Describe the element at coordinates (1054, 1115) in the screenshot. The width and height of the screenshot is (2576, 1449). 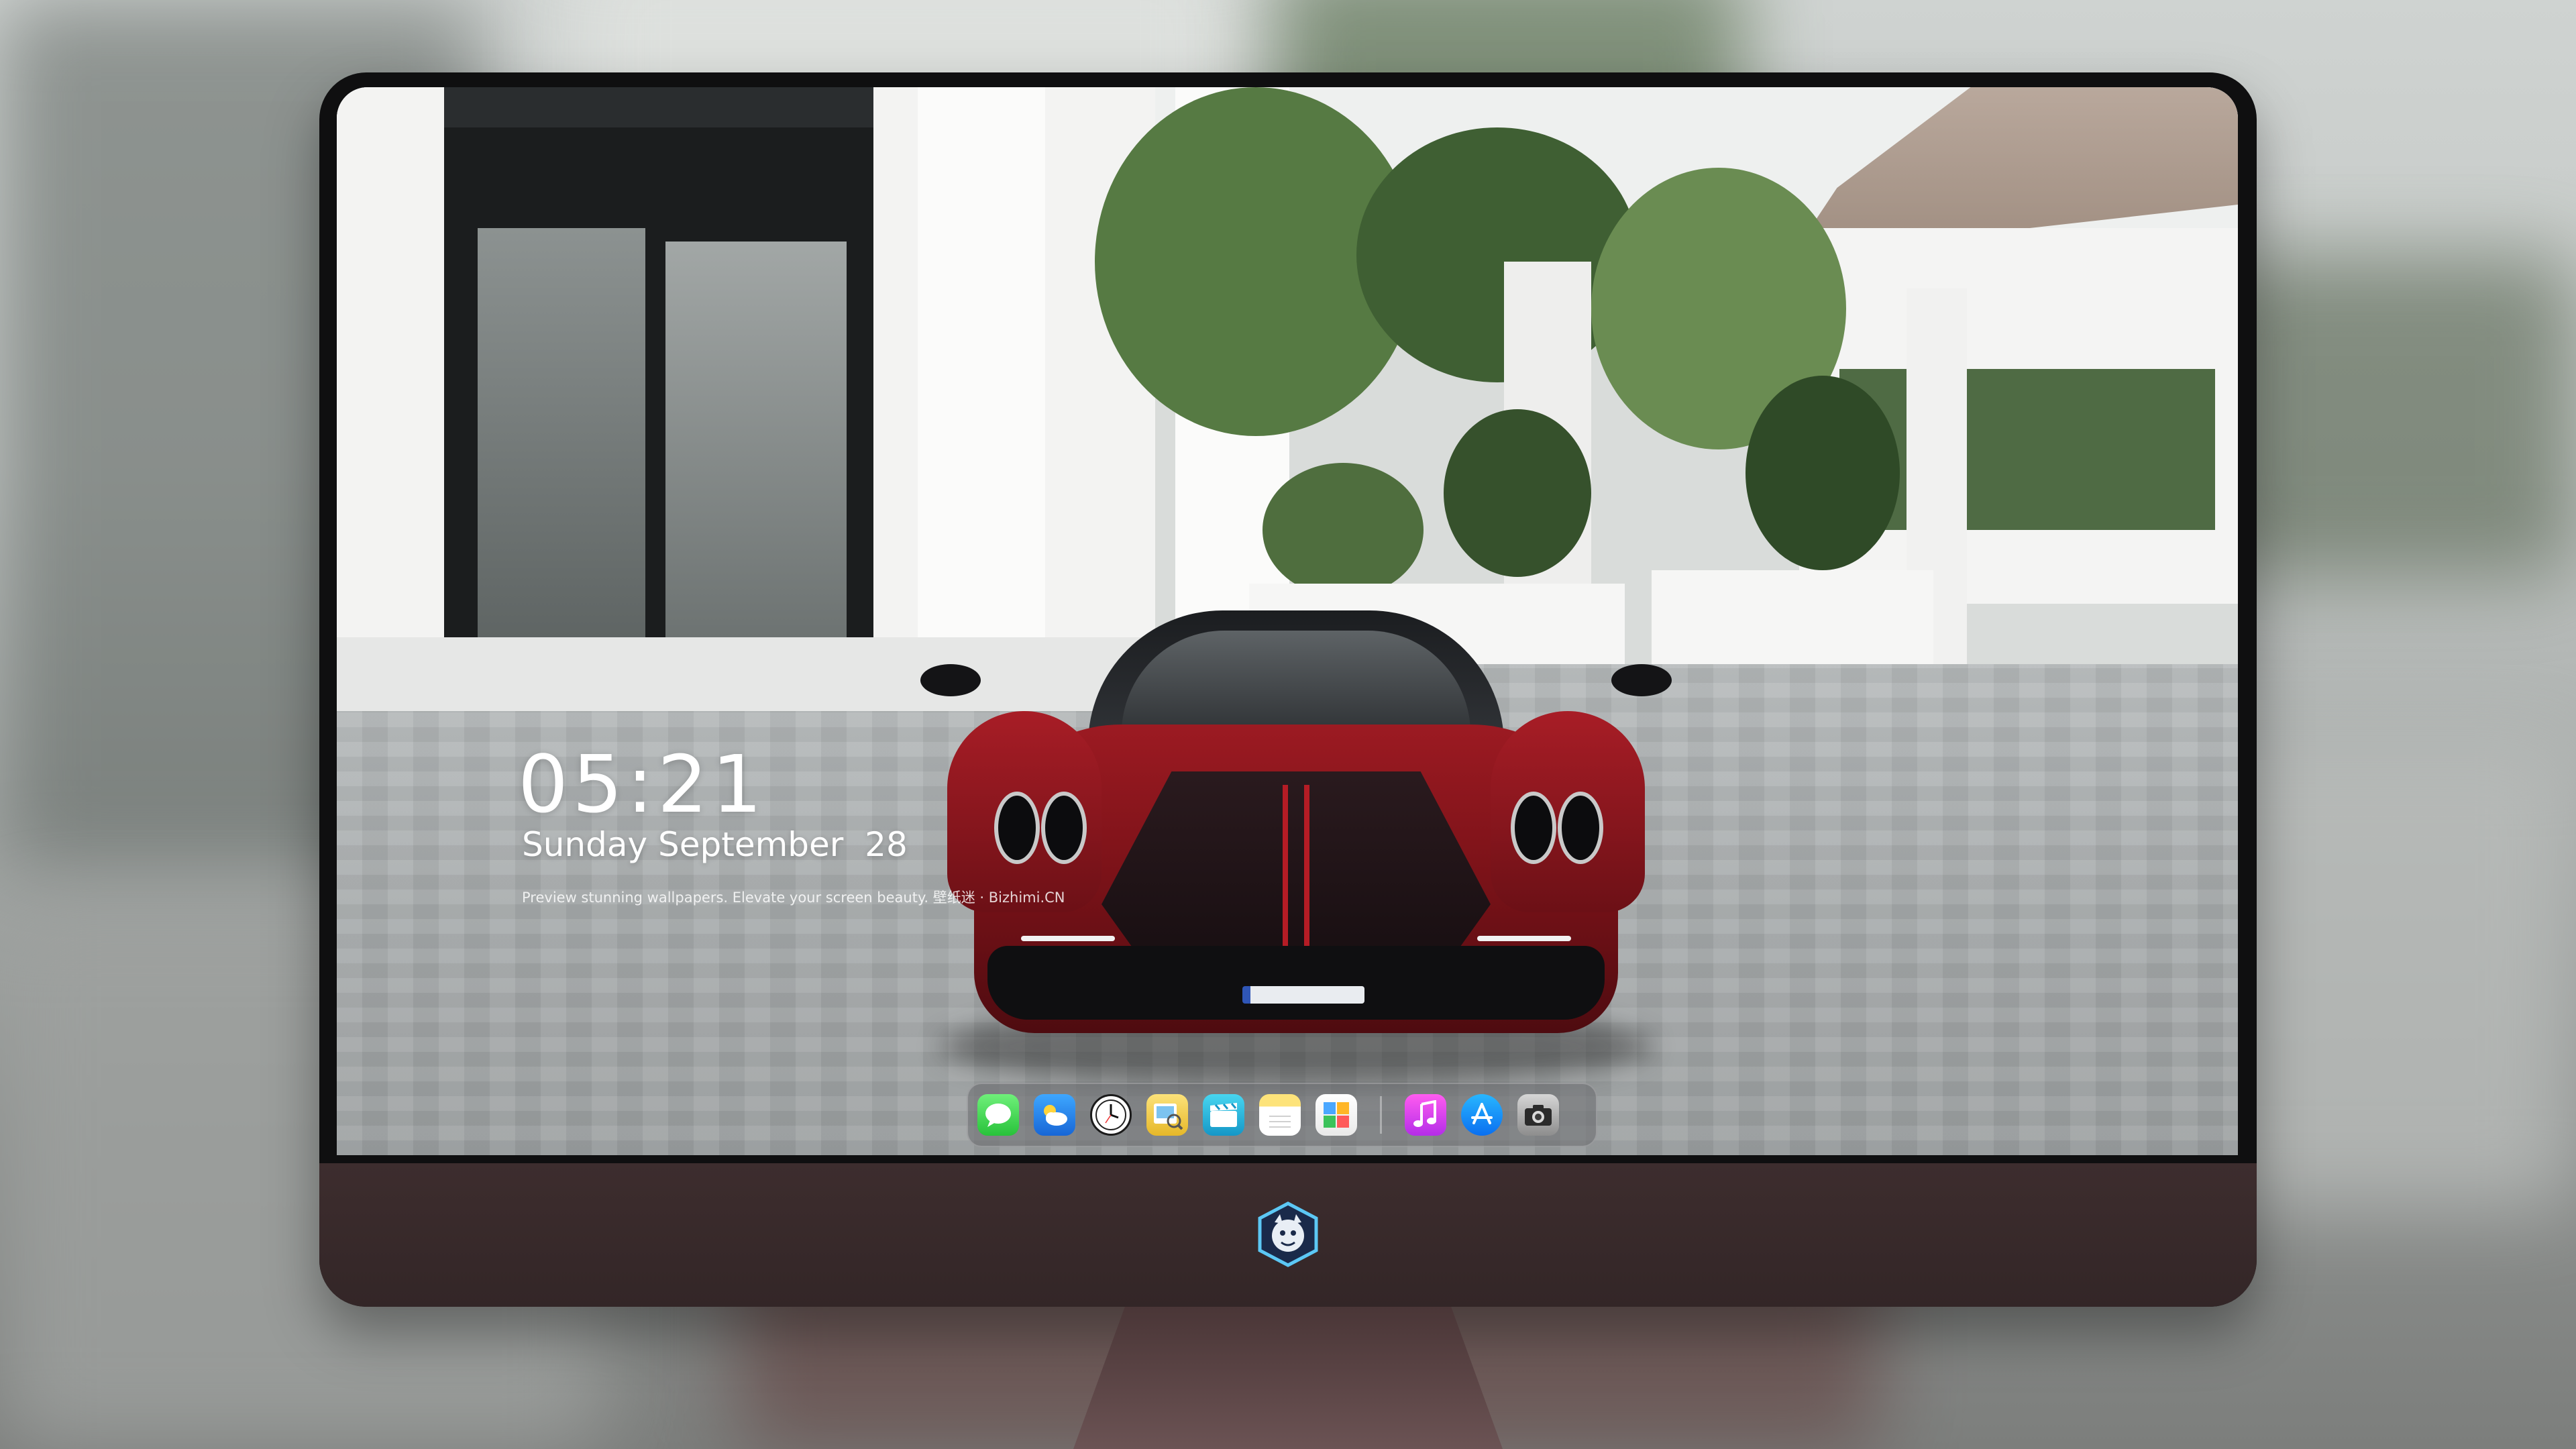
I see `weather-icon` at that location.